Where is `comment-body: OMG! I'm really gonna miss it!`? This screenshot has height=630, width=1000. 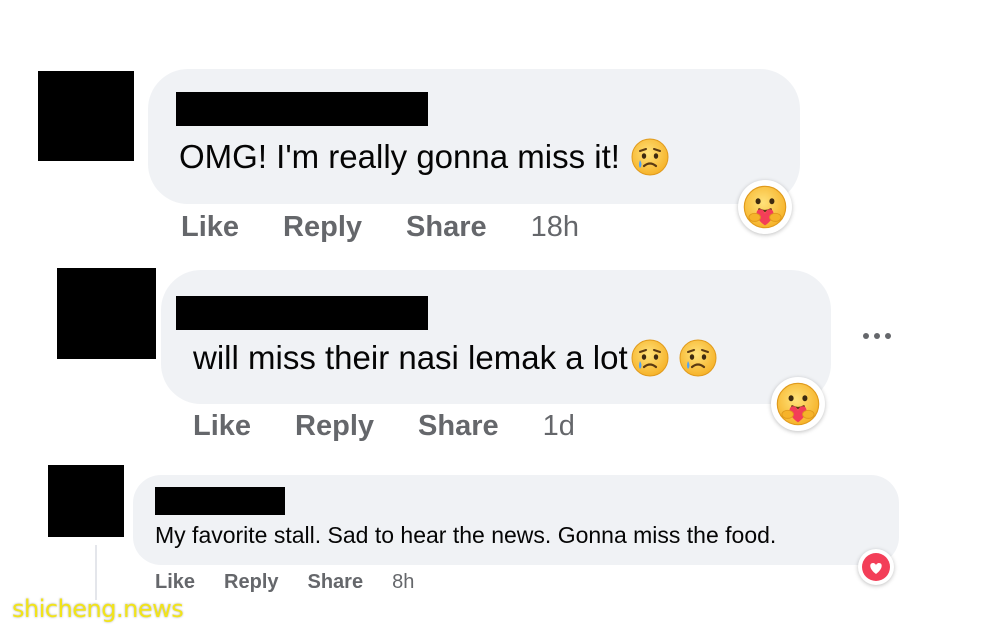
comment-body: OMG! I'm really gonna miss it! is located at coordinates (424, 157).